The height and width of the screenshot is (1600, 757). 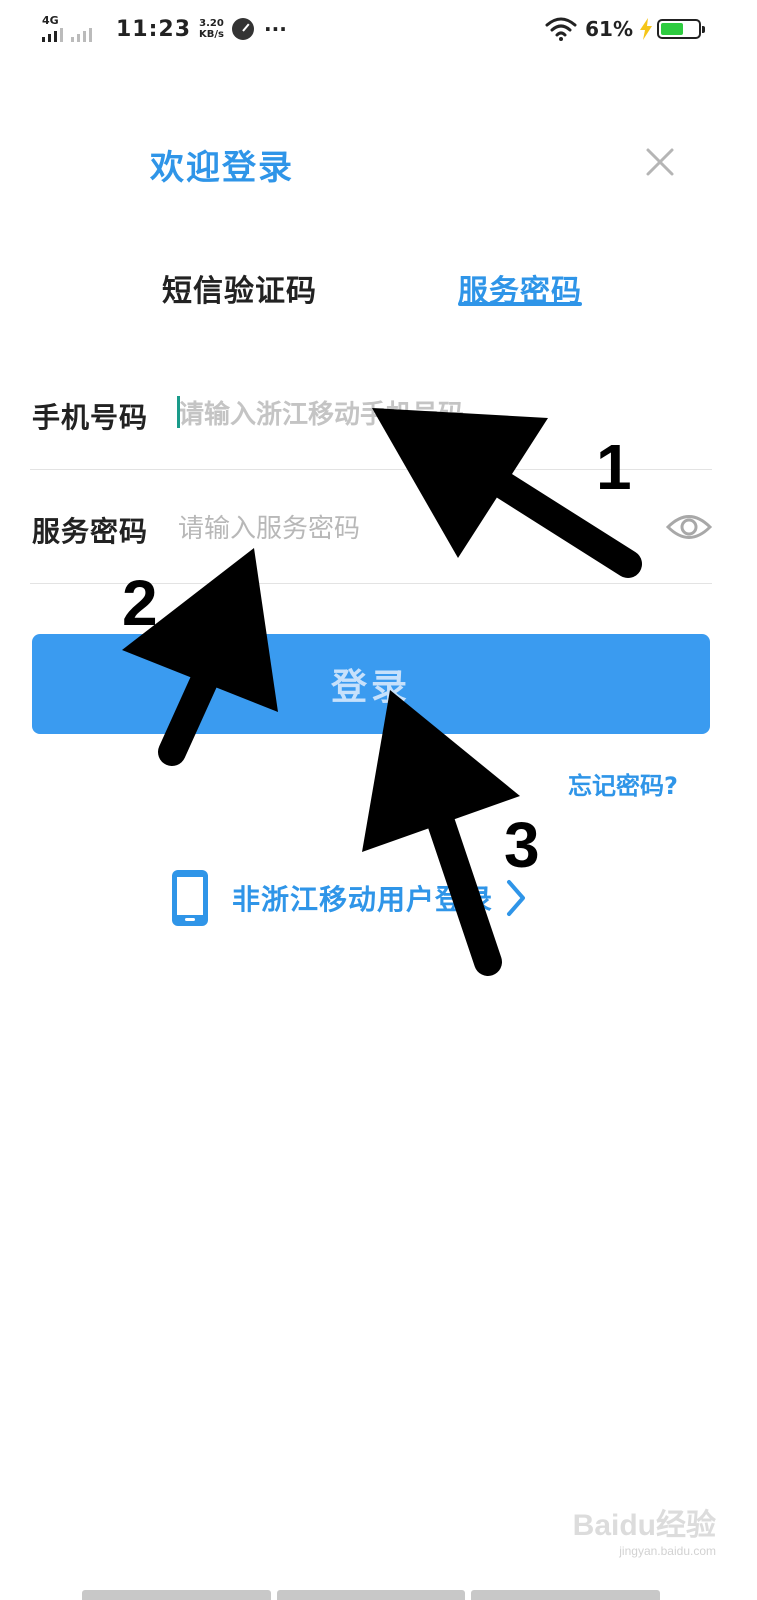 What do you see at coordinates (222, 168) in the screenshot?
I see `page-title: 欢迎登录` at bounding box center [222, 168].